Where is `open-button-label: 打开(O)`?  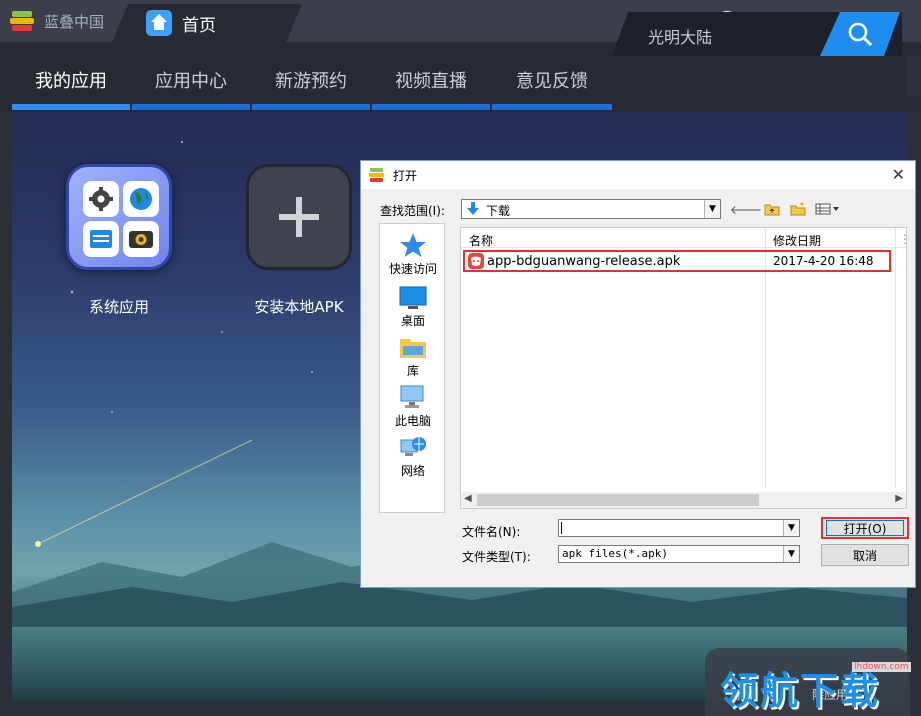 open-button-label: 打开(O) is located at coordinates (865, 528).